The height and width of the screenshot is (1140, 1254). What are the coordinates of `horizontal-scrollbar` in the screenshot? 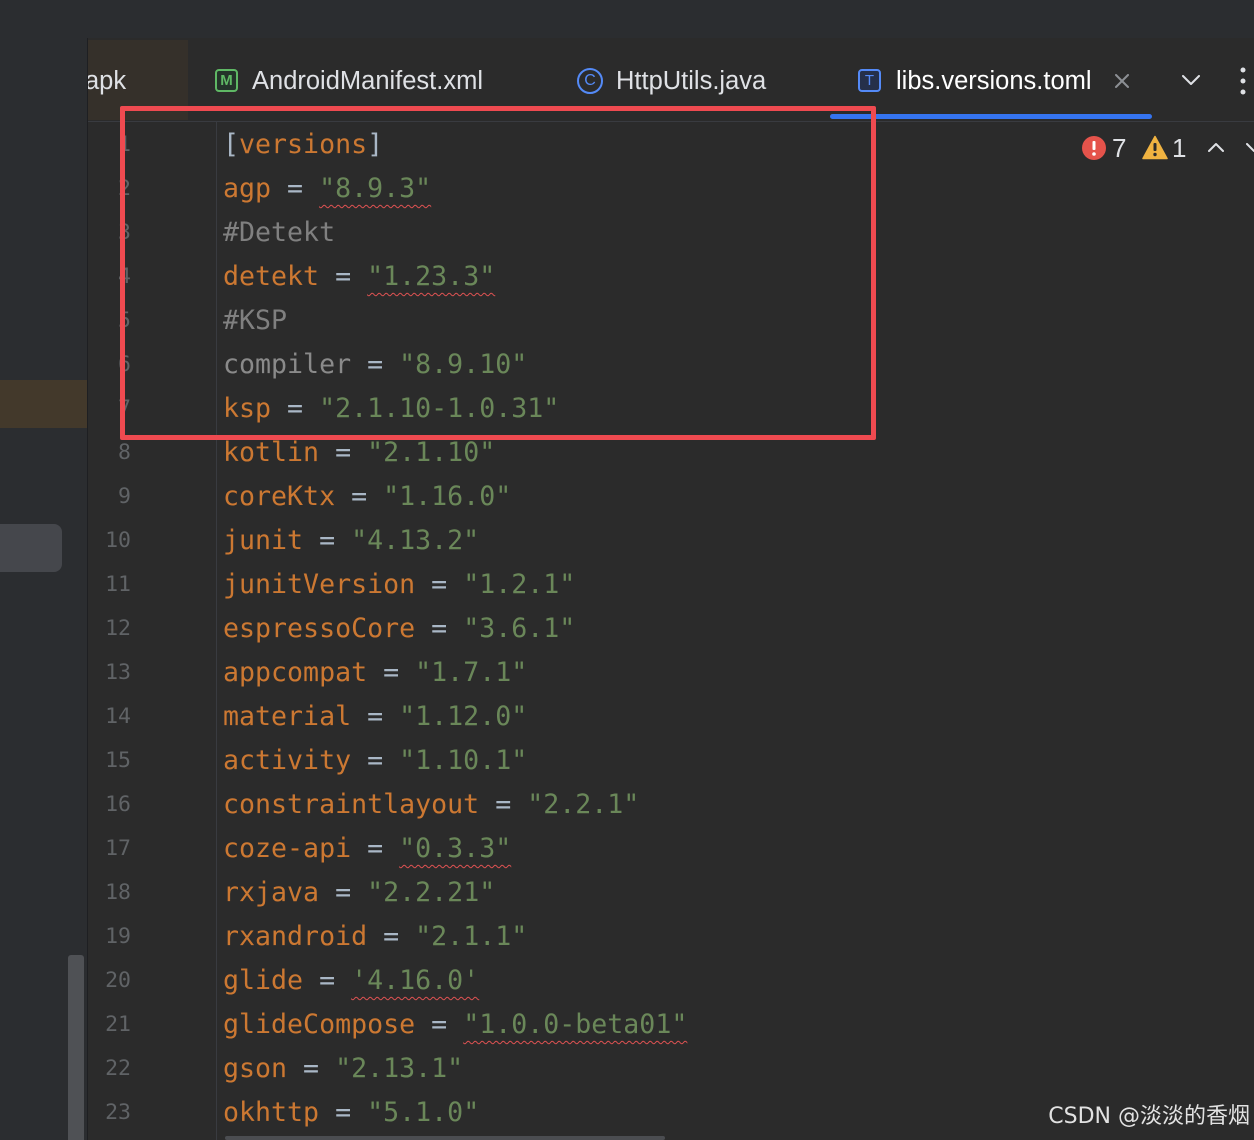 It's located at (445, 1138).